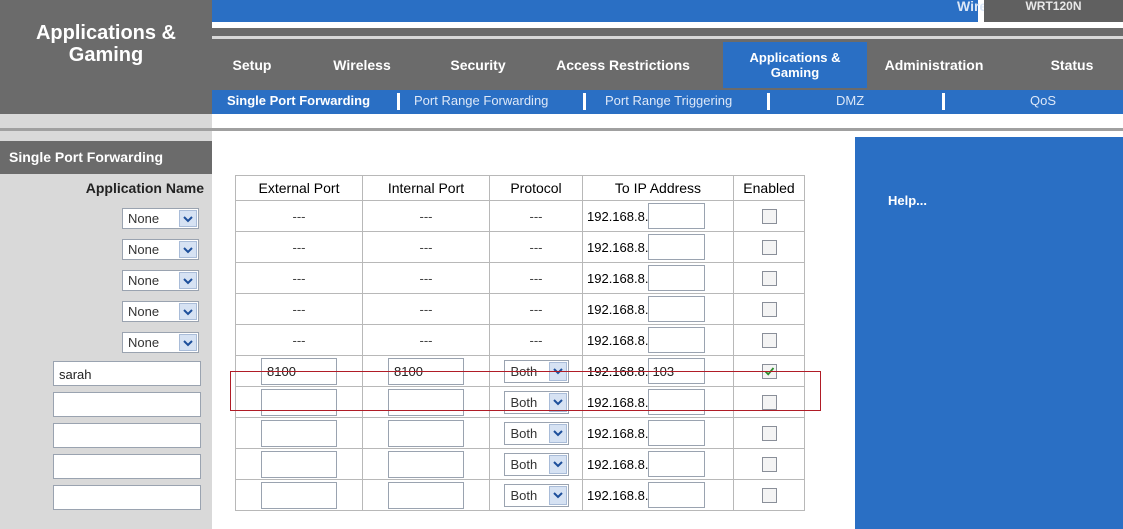 Image resolution: width=1123 pixels, height=529 pixels. What do you see at coordinates (144, 188) in the screenshot?
I see `application-name-header: Application Name` at bounding box center [144, 188].